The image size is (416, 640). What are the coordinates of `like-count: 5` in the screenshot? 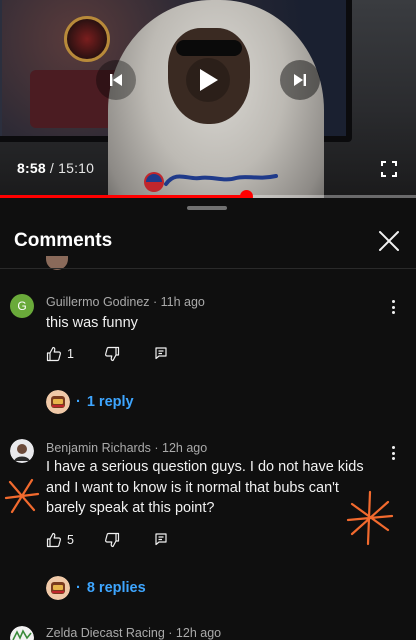 It's located at (70, 540).